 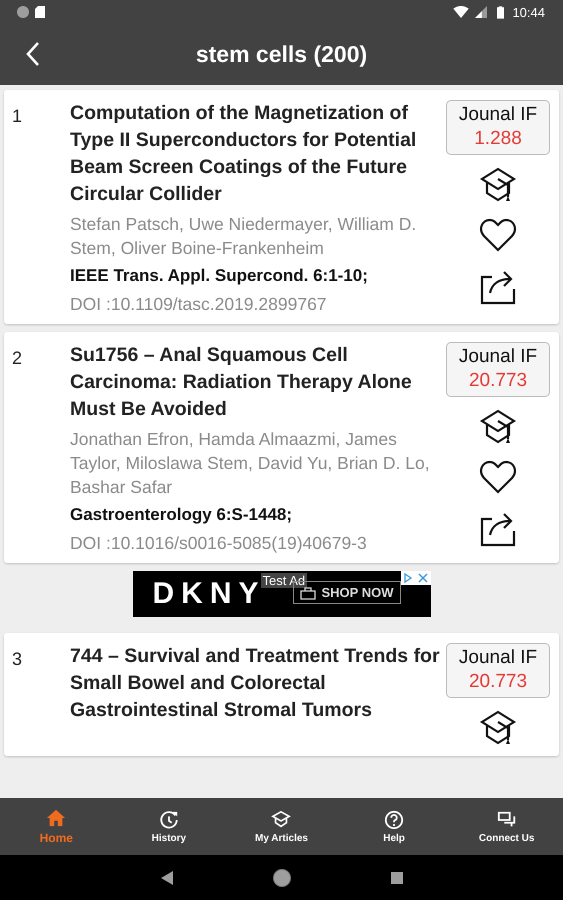 I want to click on journal-citation: IEEE Trans. Appl. Supercond. 6:1-10;, so click(x=219, y=276).